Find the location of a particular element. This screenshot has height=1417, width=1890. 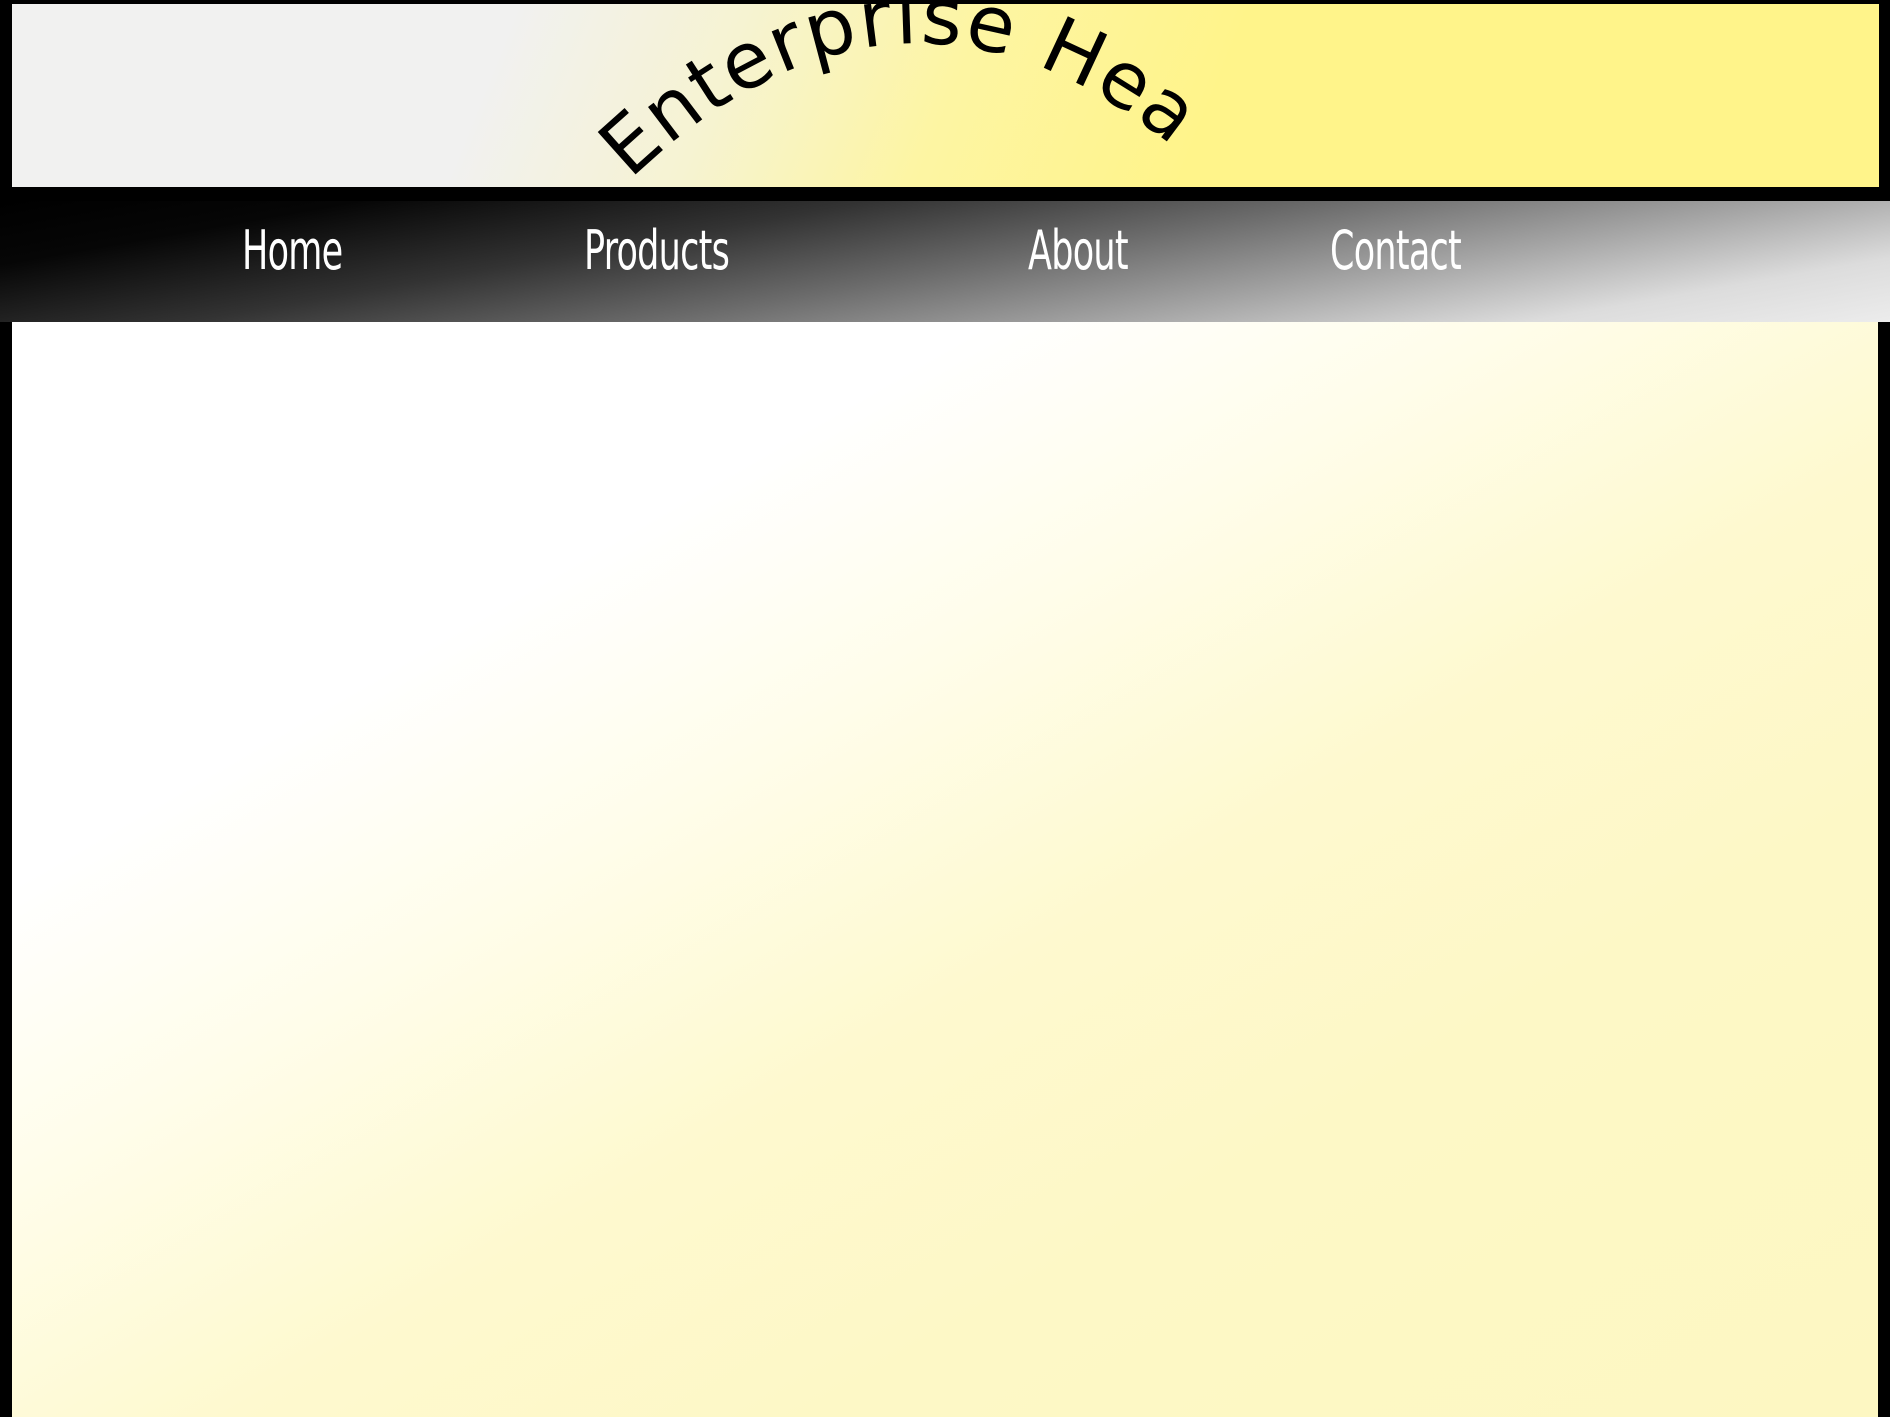

nav-item-about: About is located at coordinates (1078, 251).